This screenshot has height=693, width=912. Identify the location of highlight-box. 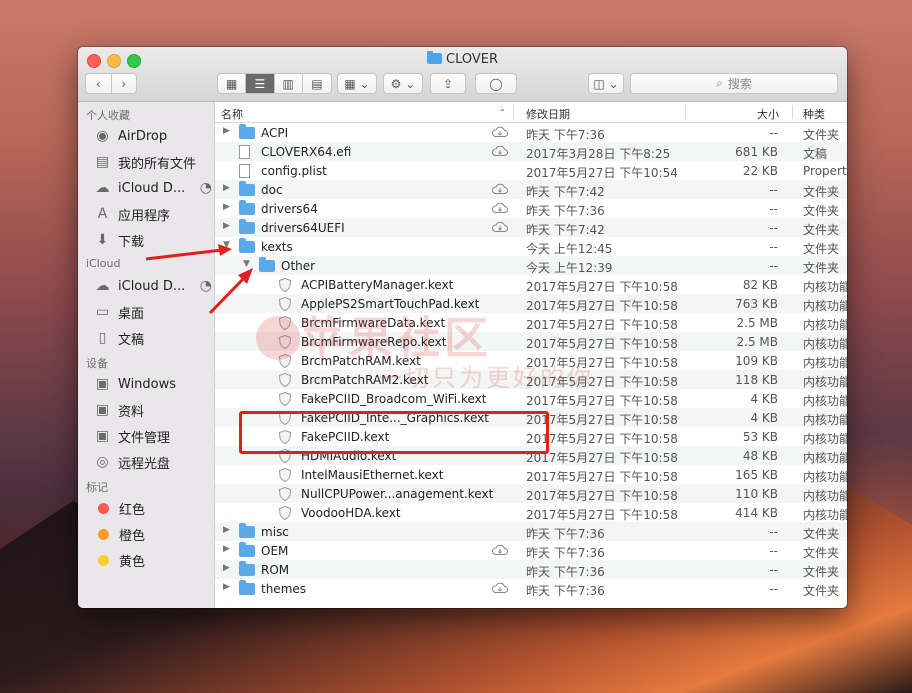
(394, 432).